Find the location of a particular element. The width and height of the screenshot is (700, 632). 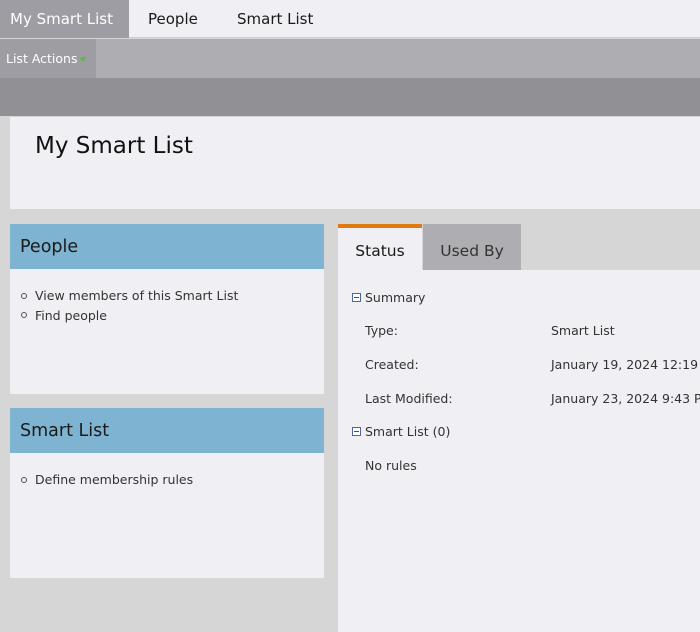

last-modified-label: Last Modified: is located at coordinates (409, 398).